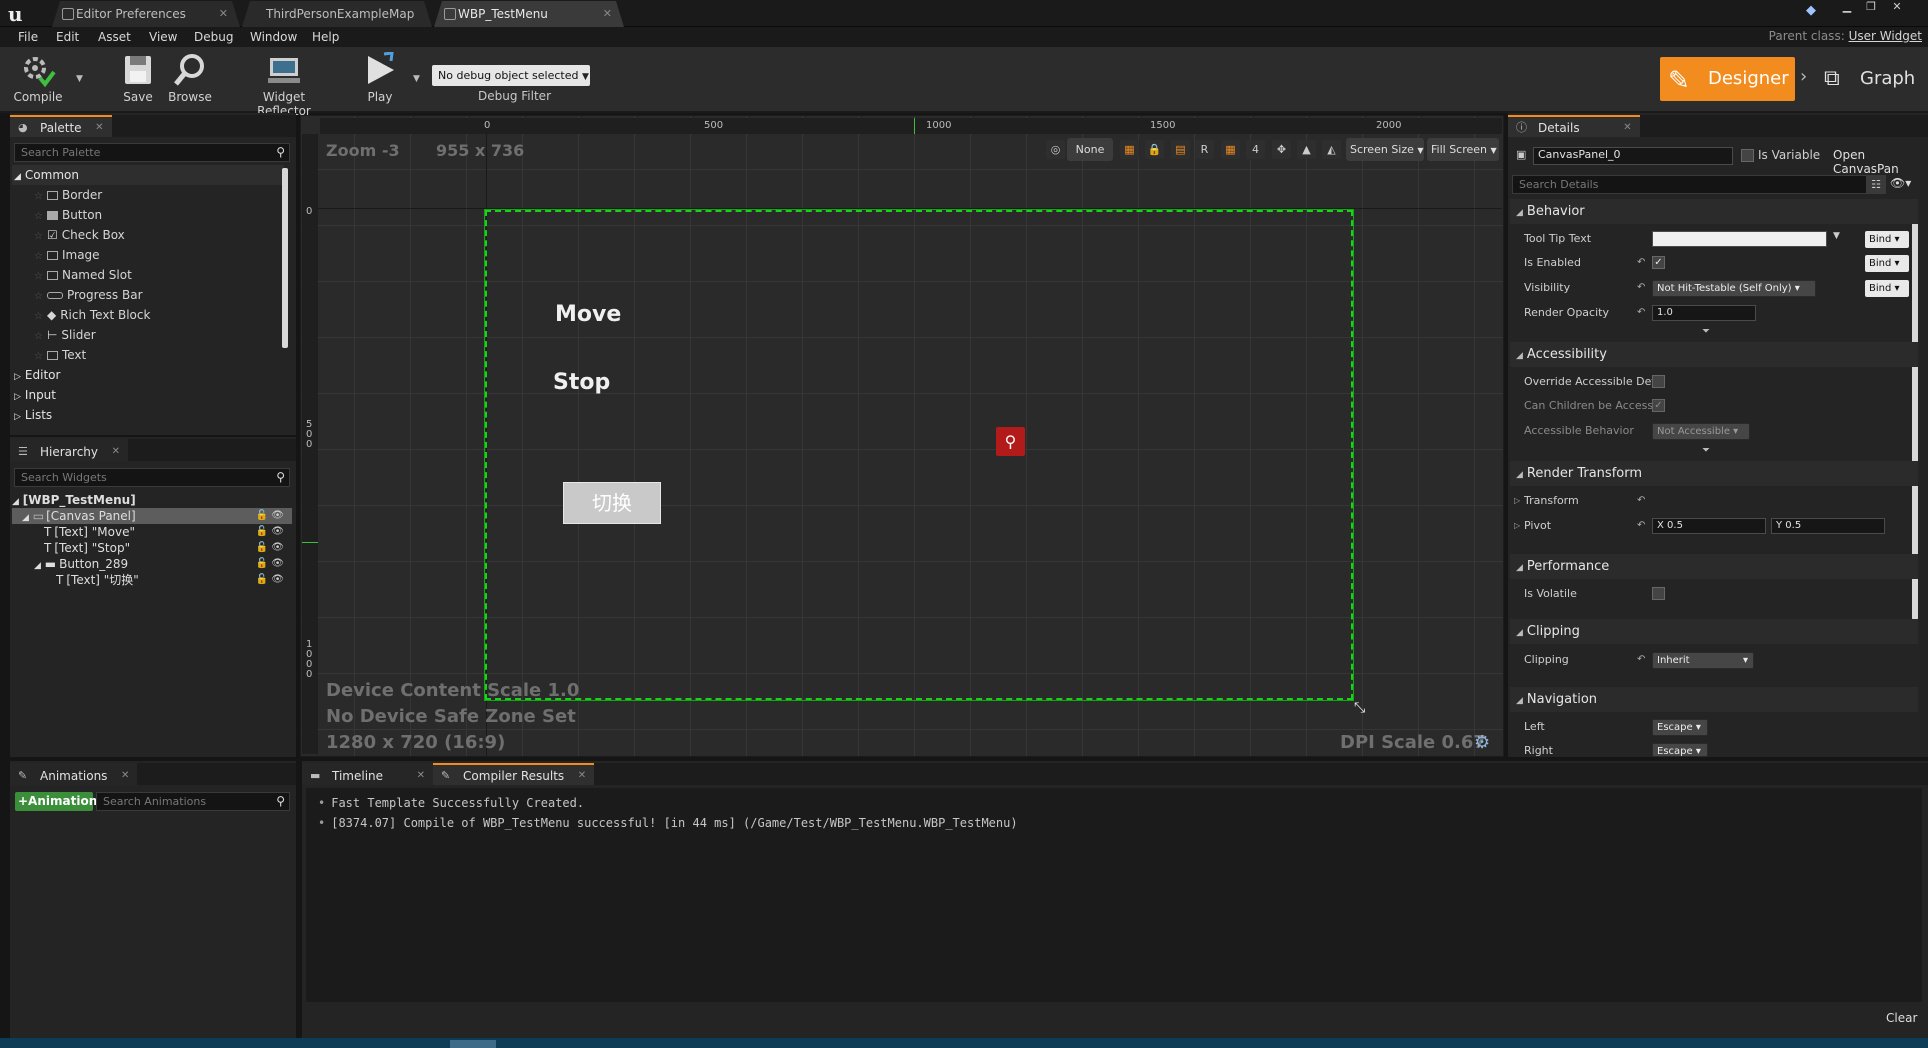 This screenshot has width=1928, height=1048. What do you see at coordinates (152, 516) in the screenshot?
I see `hierarchy-row-canvas-panel: ◢ ▭ [Canvas Panel] 🔓 👁` at bounding box center [152, 516].